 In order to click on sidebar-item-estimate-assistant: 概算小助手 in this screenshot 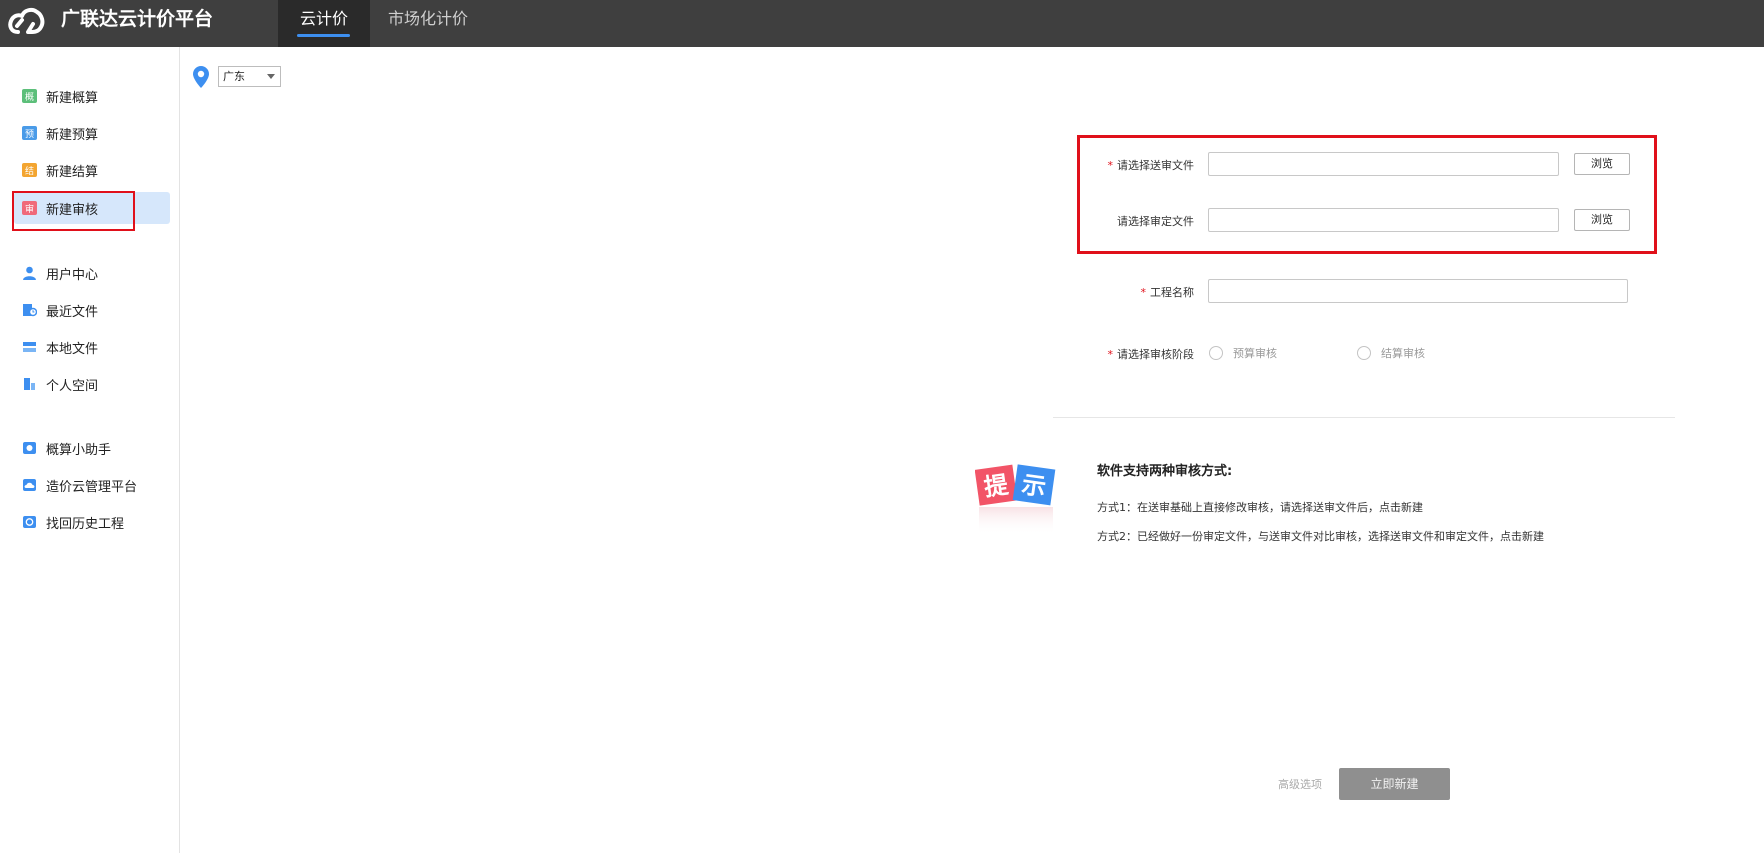, I will do `click(92, 448)`.